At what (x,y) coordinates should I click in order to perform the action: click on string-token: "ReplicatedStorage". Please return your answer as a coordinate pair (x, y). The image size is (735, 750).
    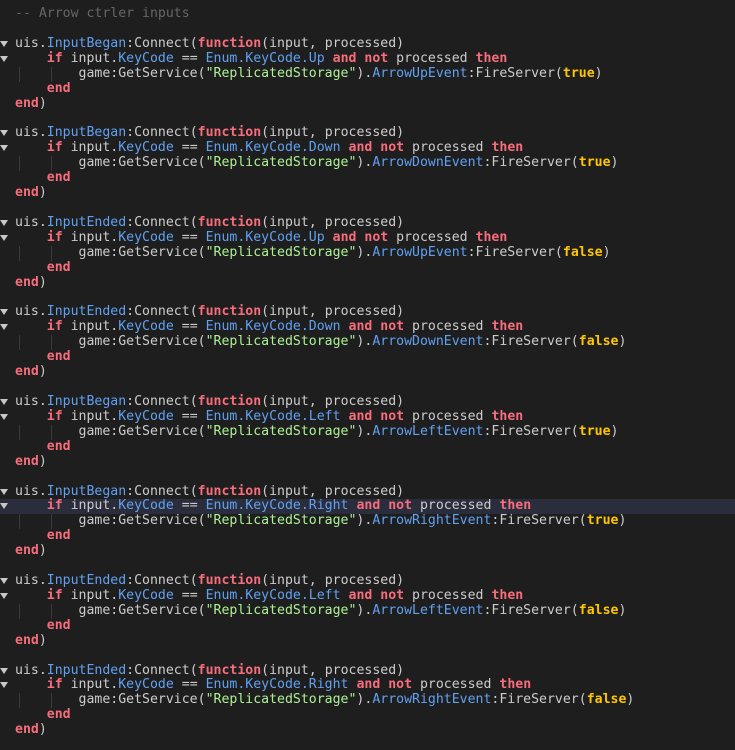
    Looking at the image, I should click on (281, 700).